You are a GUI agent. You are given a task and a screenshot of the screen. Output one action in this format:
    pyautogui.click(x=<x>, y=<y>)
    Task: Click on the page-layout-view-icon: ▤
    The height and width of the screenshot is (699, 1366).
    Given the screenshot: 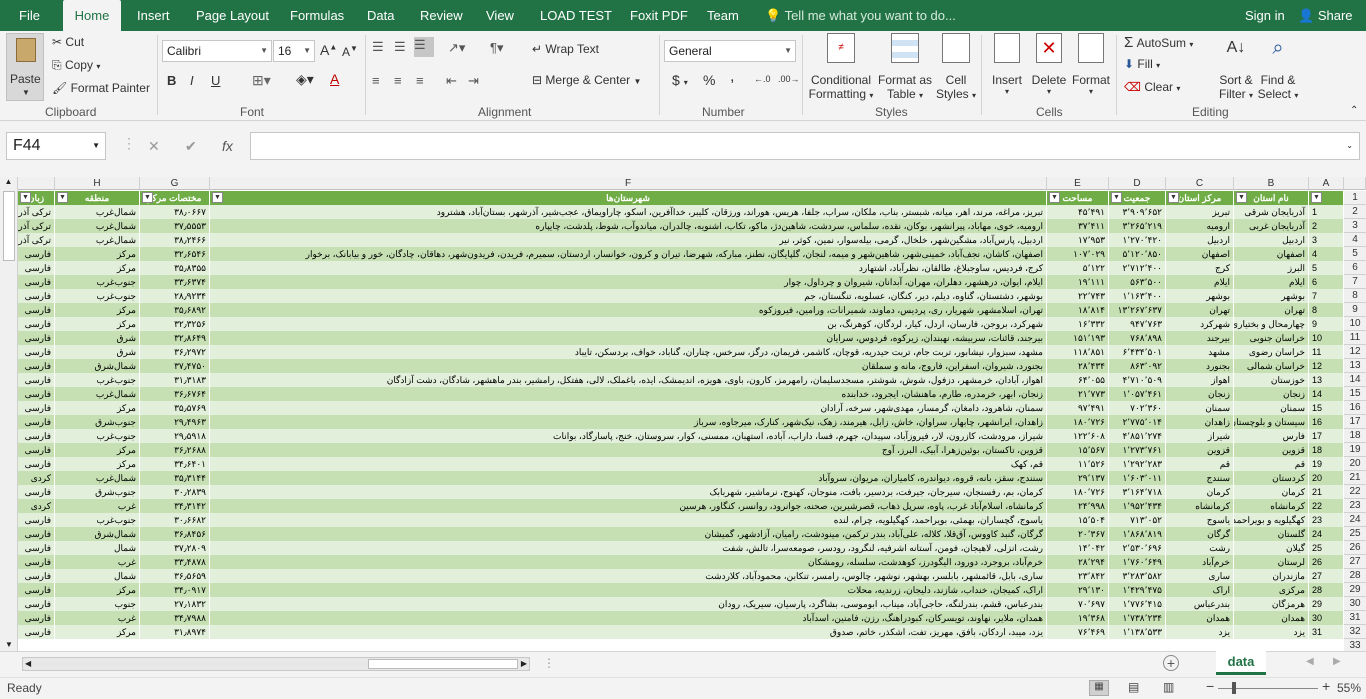 What is the action you would take?
    pyautogui.click(x=1133, y=687)
    